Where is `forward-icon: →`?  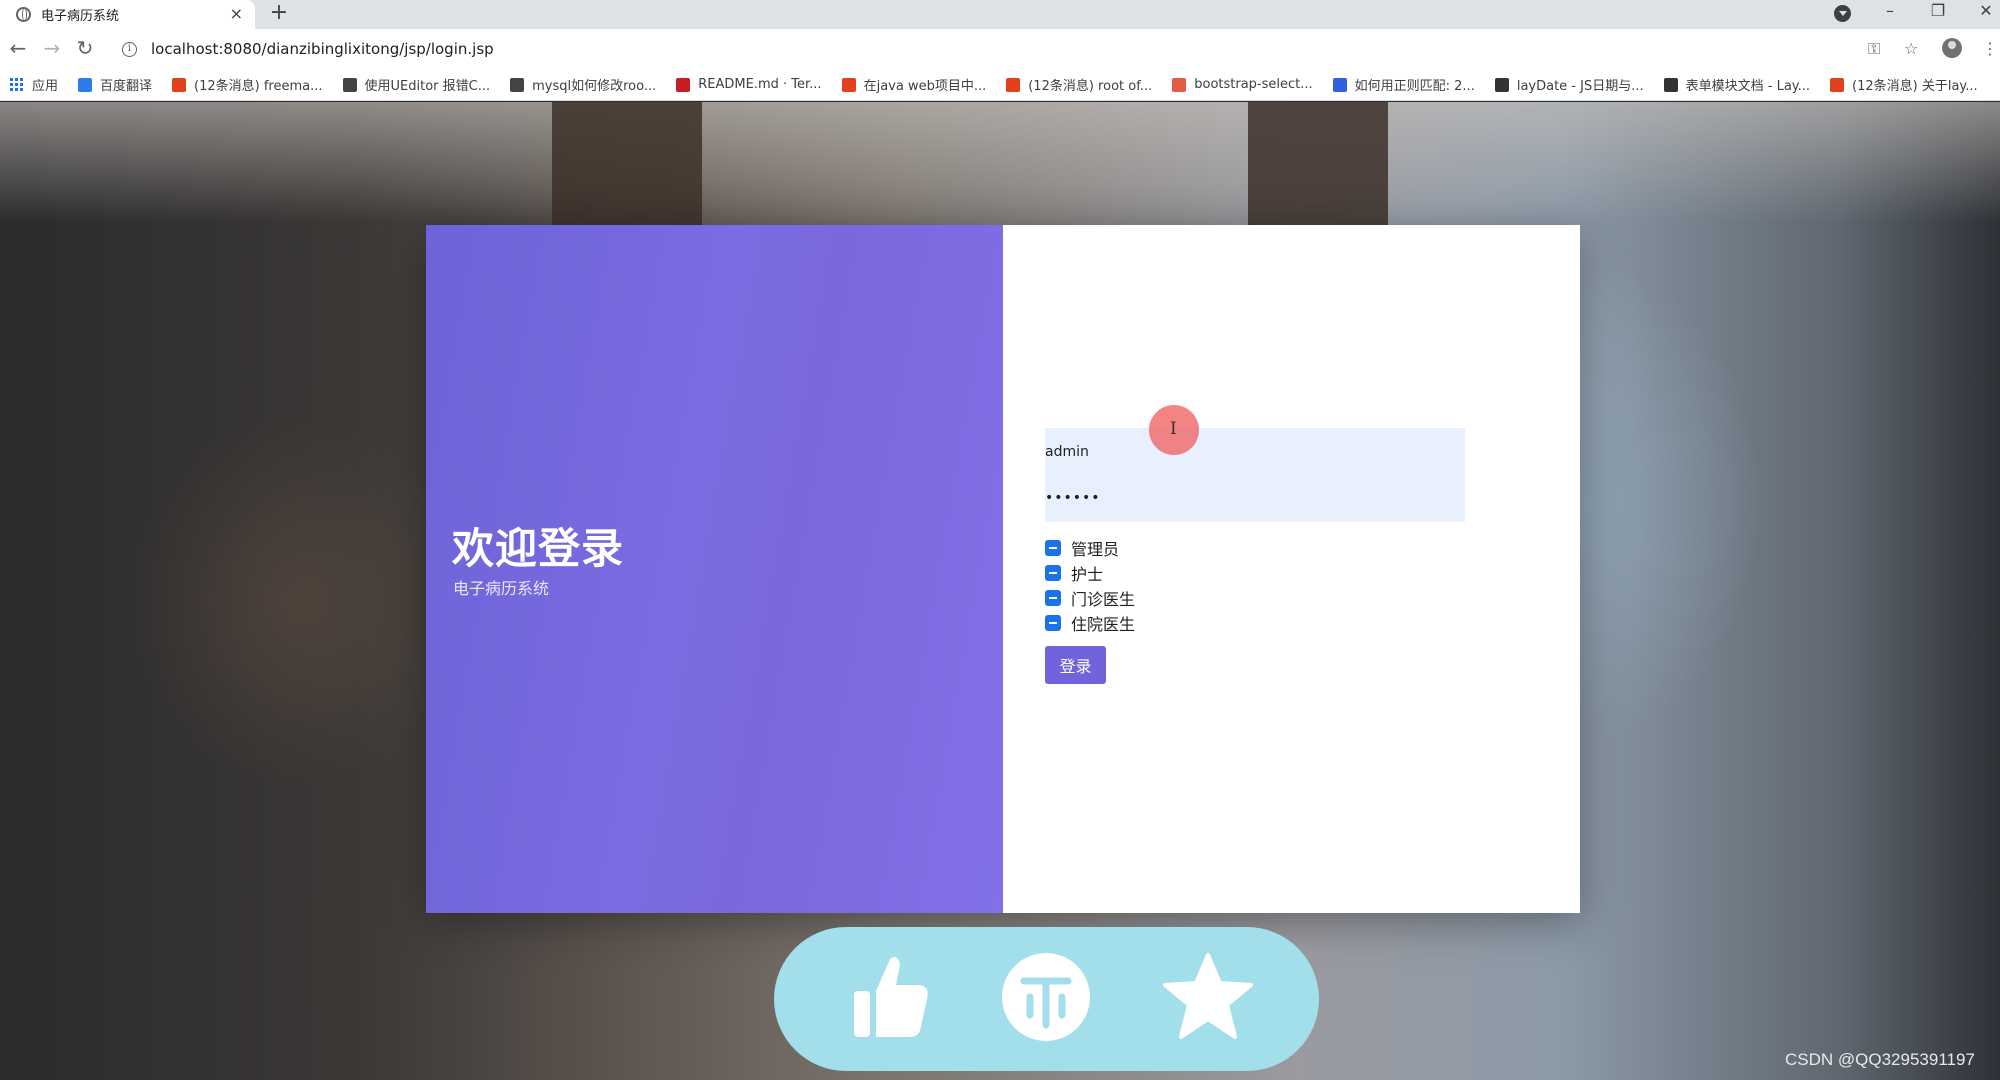 forward-icon: → is located at coordinates (52, 48).